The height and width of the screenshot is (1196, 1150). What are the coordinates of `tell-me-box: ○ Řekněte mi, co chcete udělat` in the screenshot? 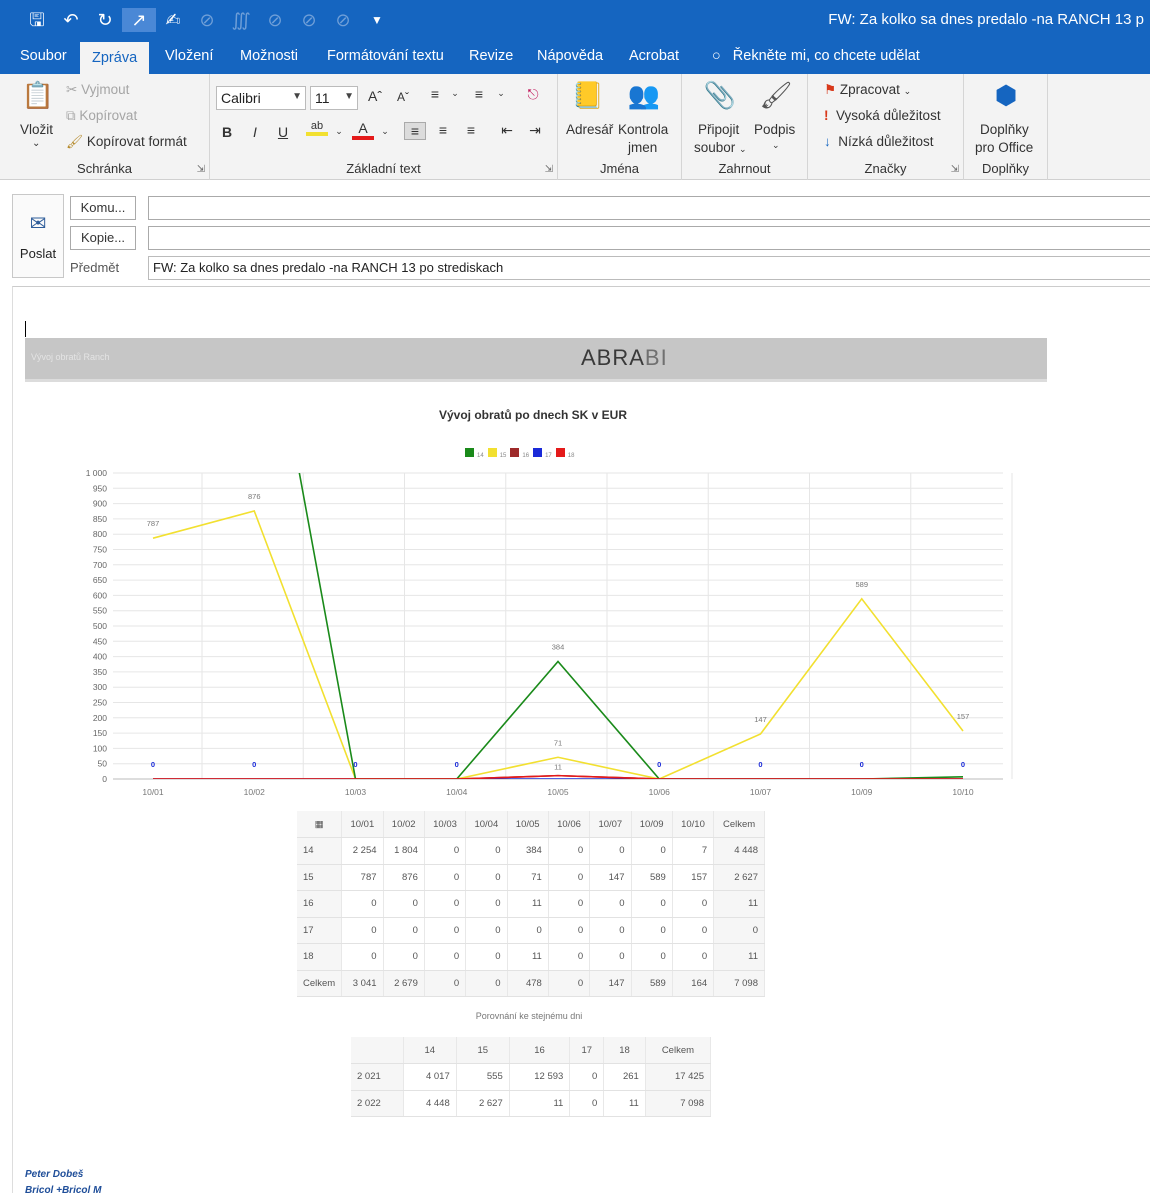 It's located at (816, 57).